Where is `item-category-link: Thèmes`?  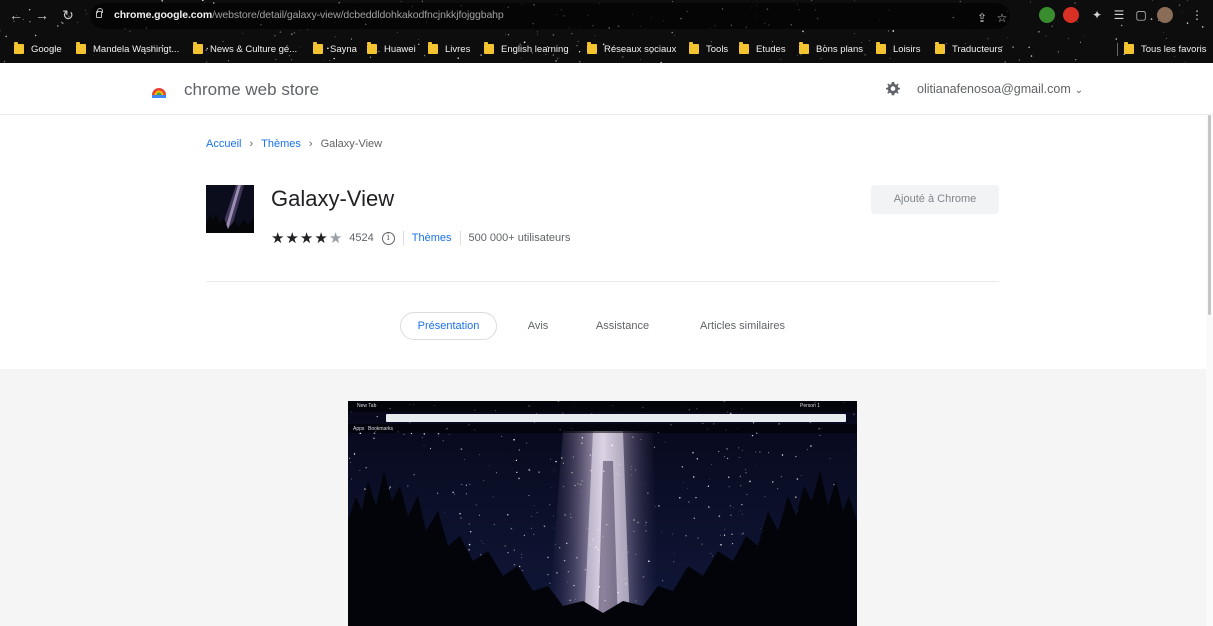
item-category-link: Thèmes is located at coordinates (432, 238).